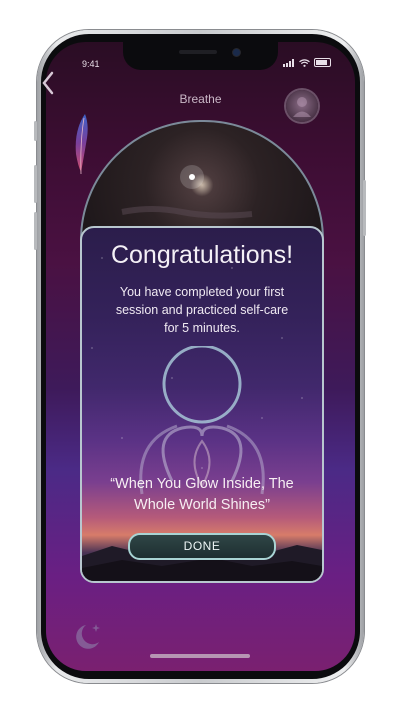  I want to click on moon-stars-icon, so click(87, 636).